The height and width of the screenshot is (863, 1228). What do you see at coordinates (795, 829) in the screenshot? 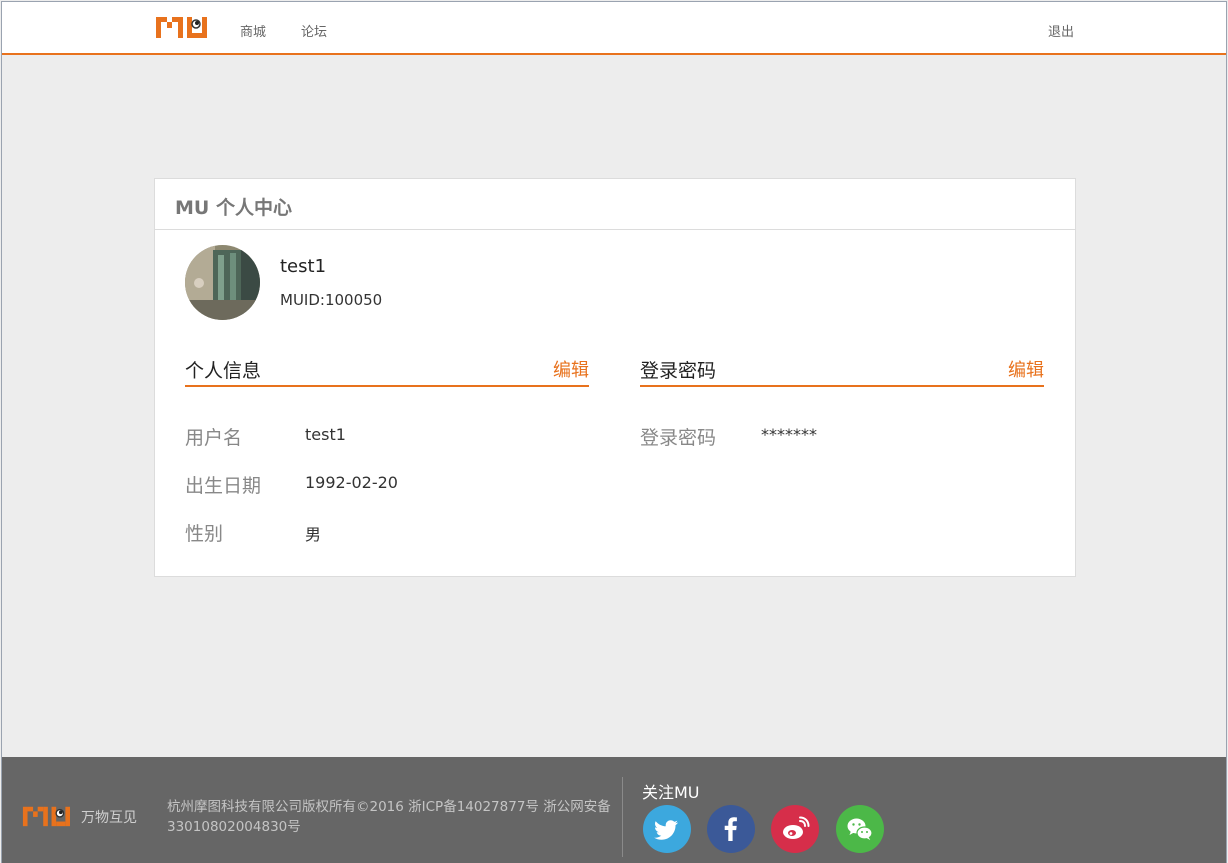
I see `weibo-icon` at bounding box center [795, 829].